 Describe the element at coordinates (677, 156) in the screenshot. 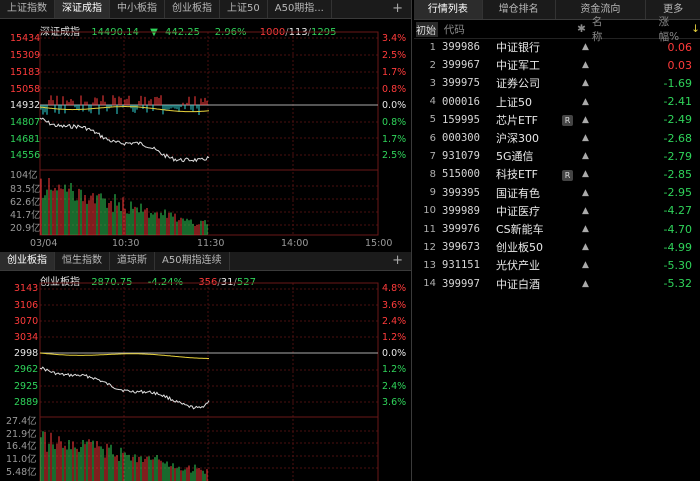

I see `row-change-pct: -2.79` at that location.